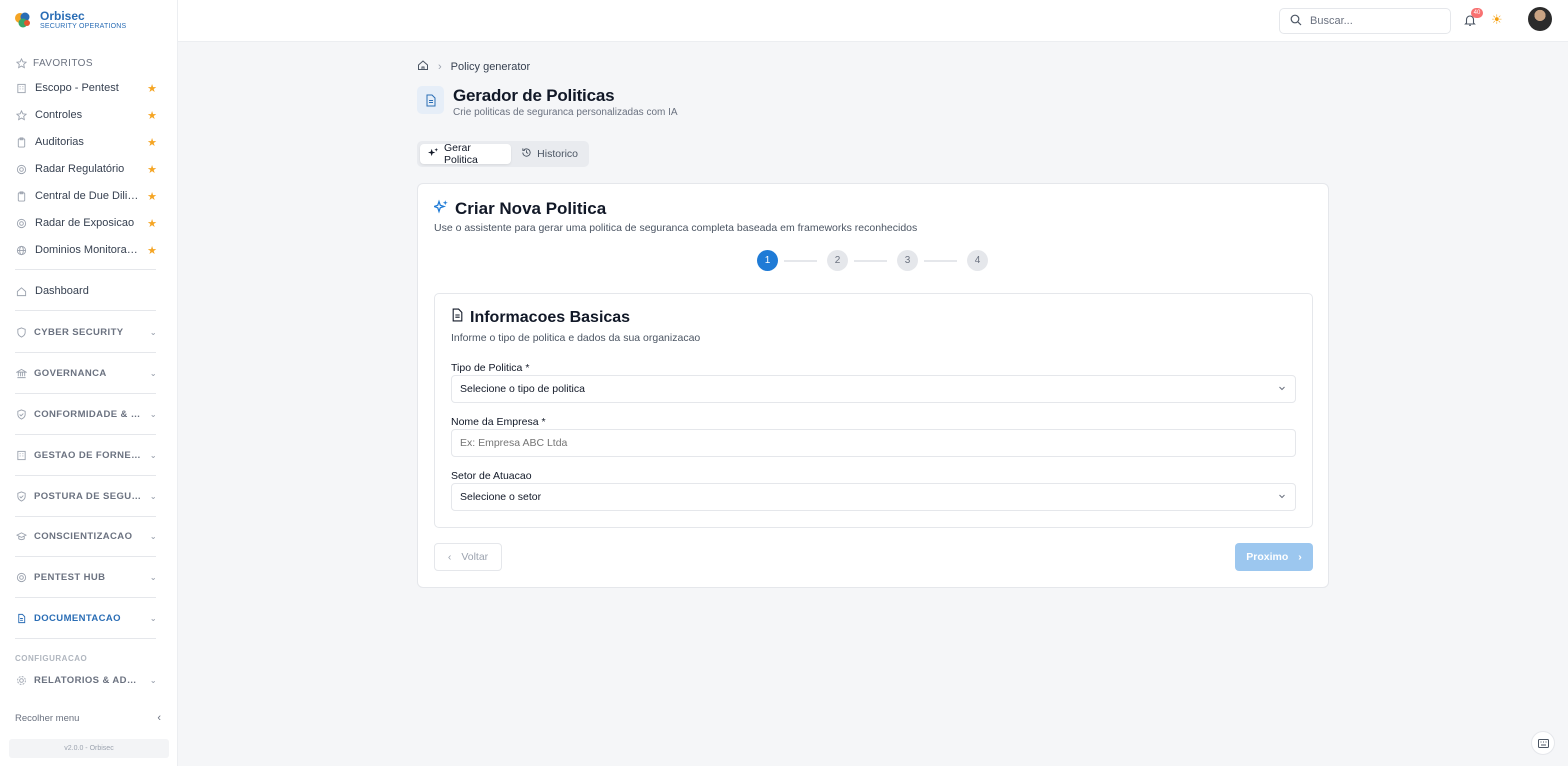  I want to click on favorite-item-auditorias: Auditorias ★, so click(86, 142).